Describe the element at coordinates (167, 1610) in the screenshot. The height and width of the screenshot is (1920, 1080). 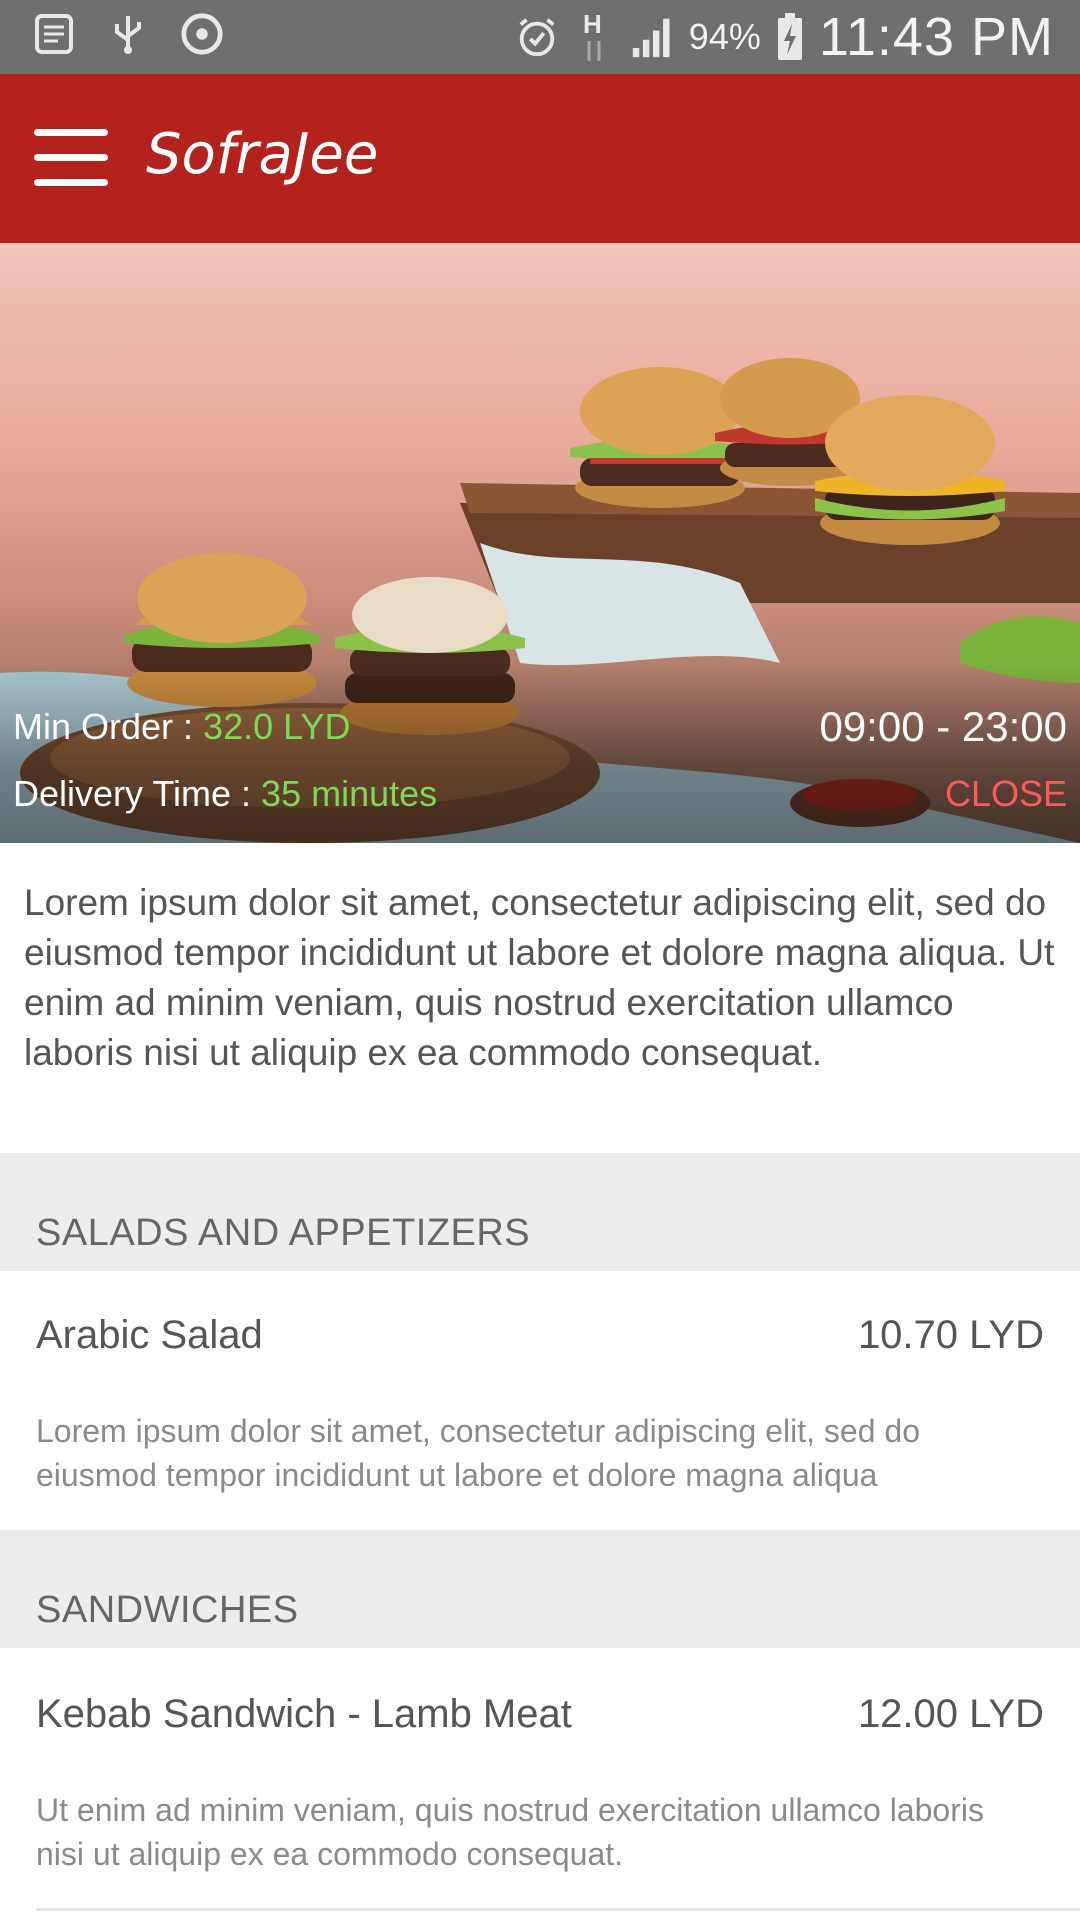
I see `section-title: SANDWICHES` at that location.